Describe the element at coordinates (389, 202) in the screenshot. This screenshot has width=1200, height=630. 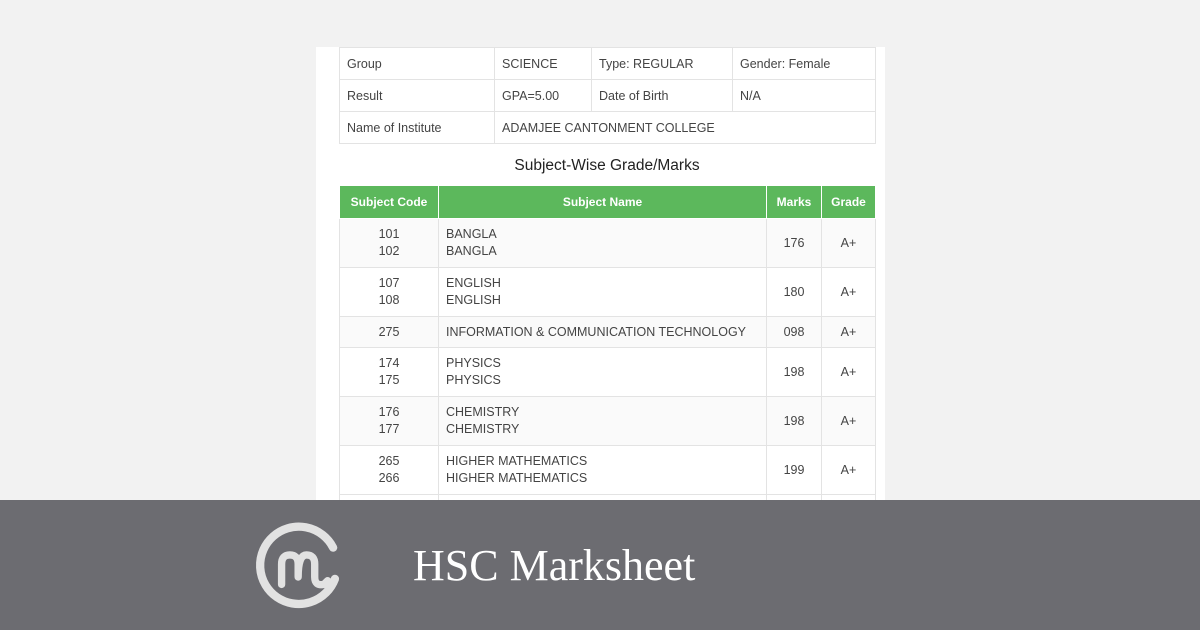
I see `header-subject-code: Subject Code` at that location.